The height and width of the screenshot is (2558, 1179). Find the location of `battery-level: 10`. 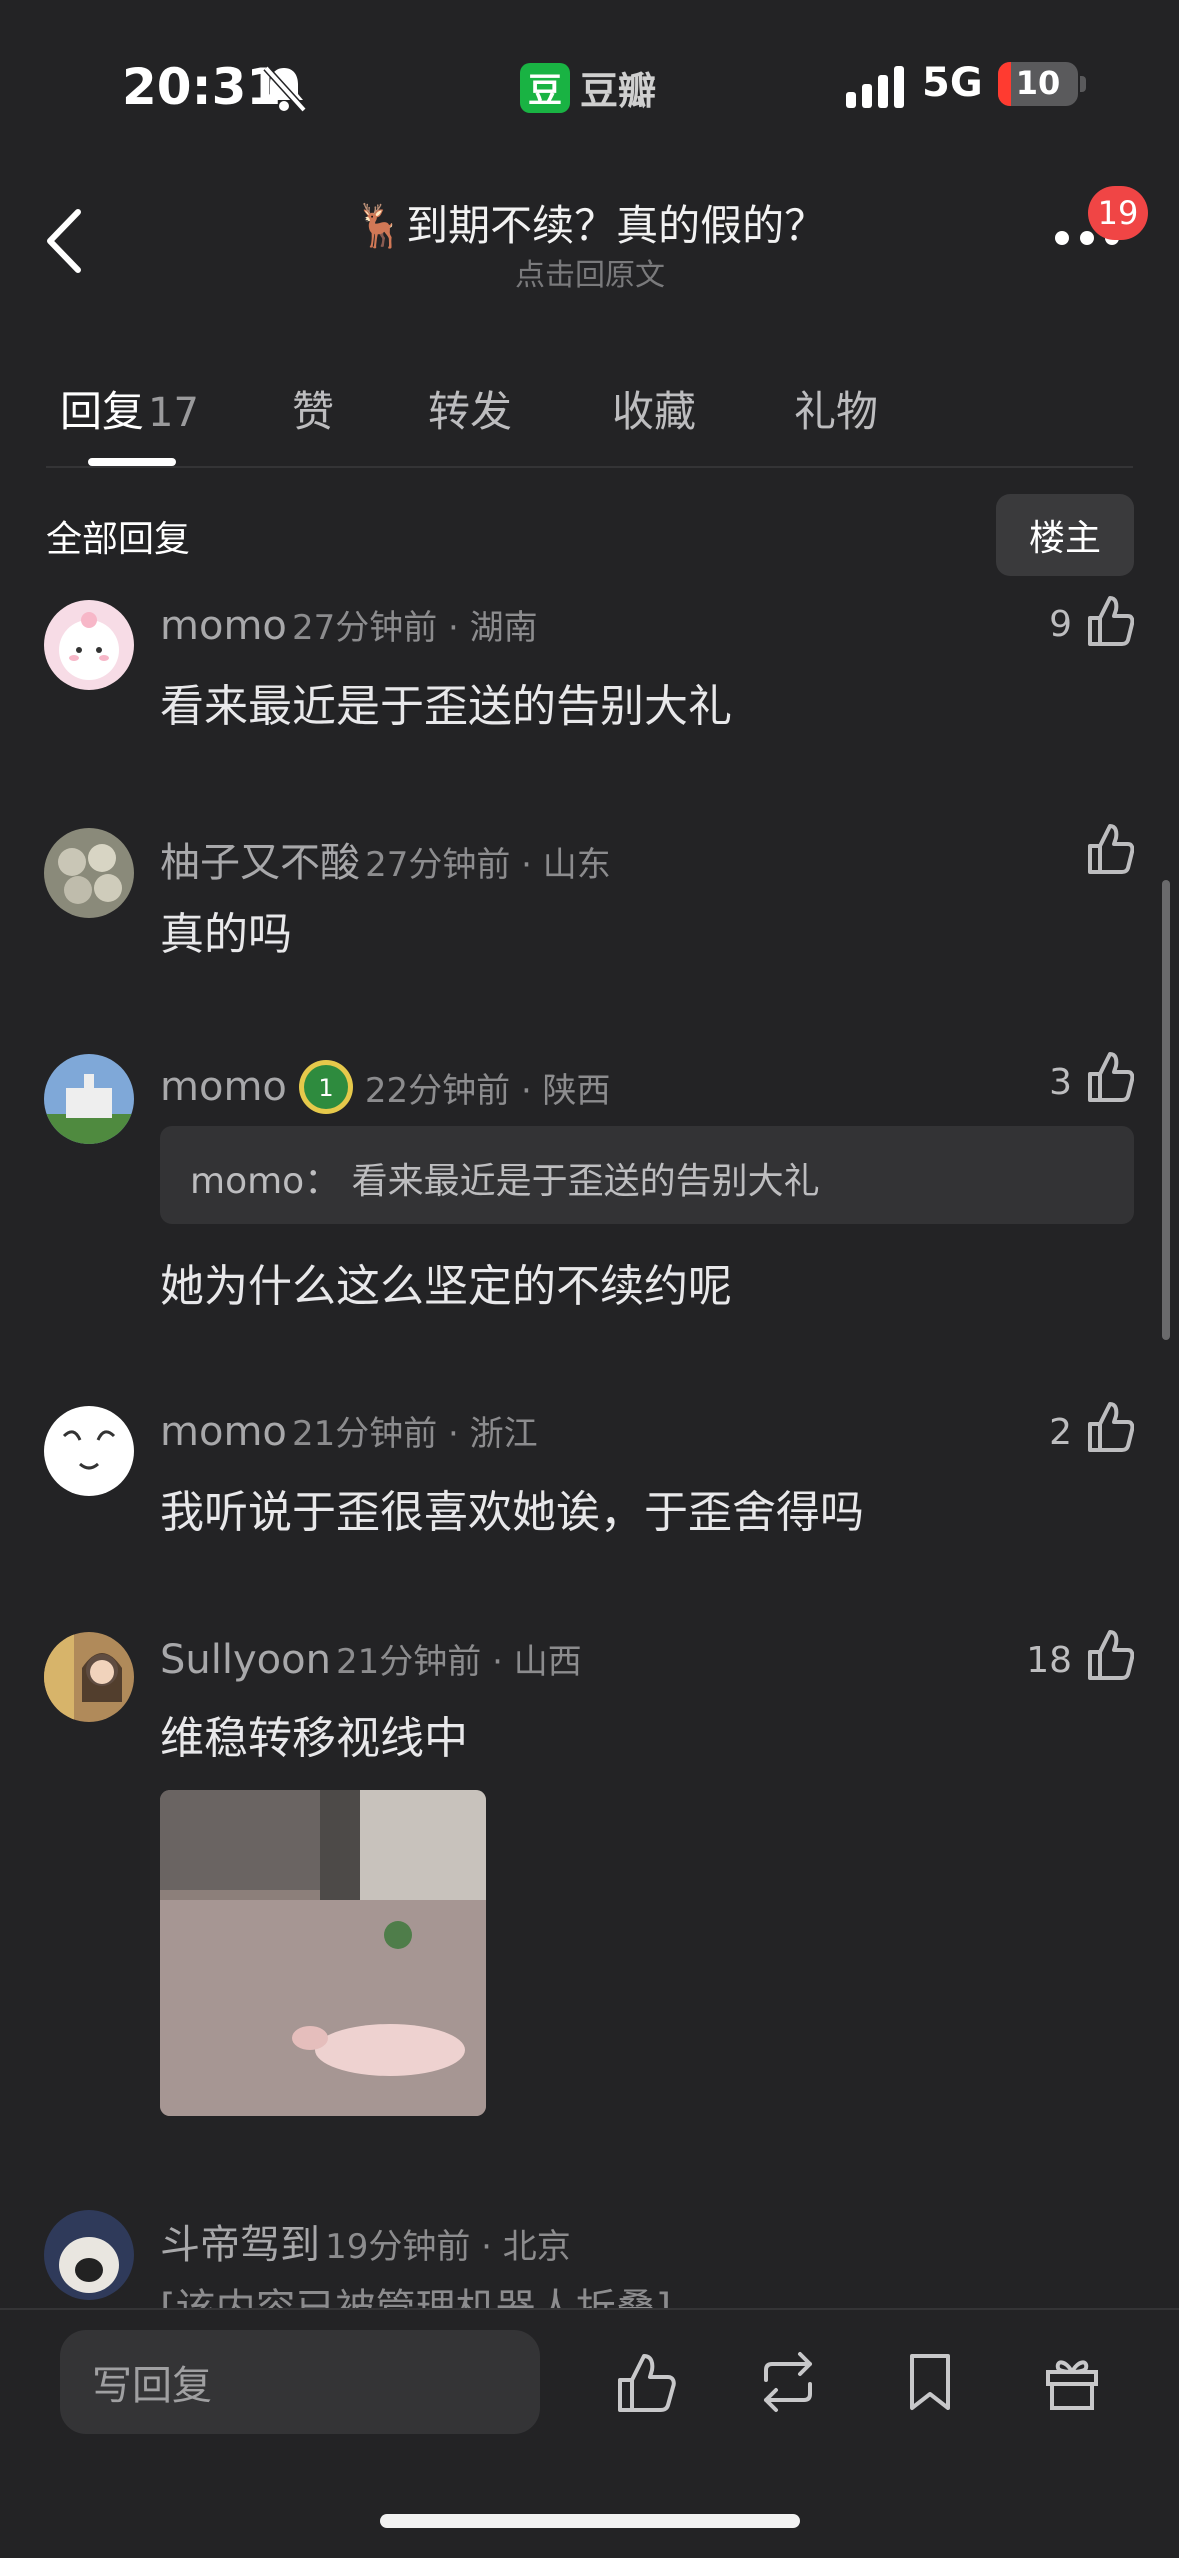

battery-level: 10 is located at coordinates (1038, 83).